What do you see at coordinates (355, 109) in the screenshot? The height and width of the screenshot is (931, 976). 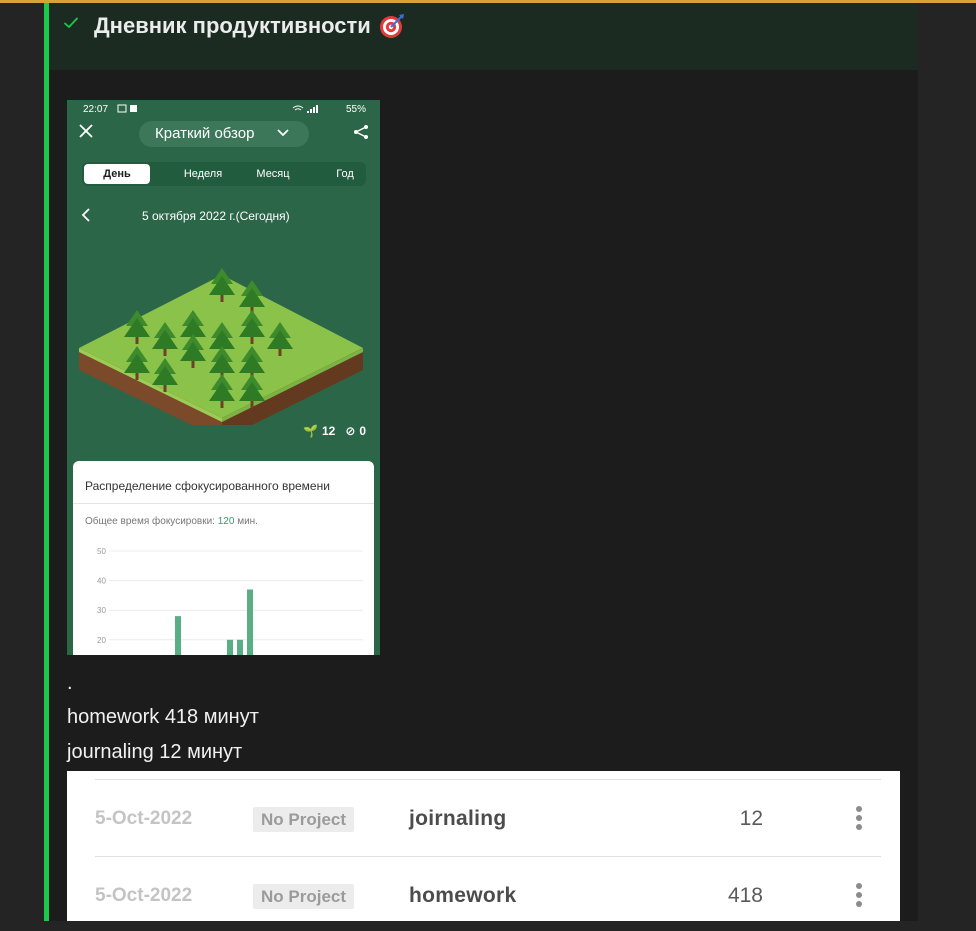 I see `battery-level: 55%` at bounding box center [355, 109].